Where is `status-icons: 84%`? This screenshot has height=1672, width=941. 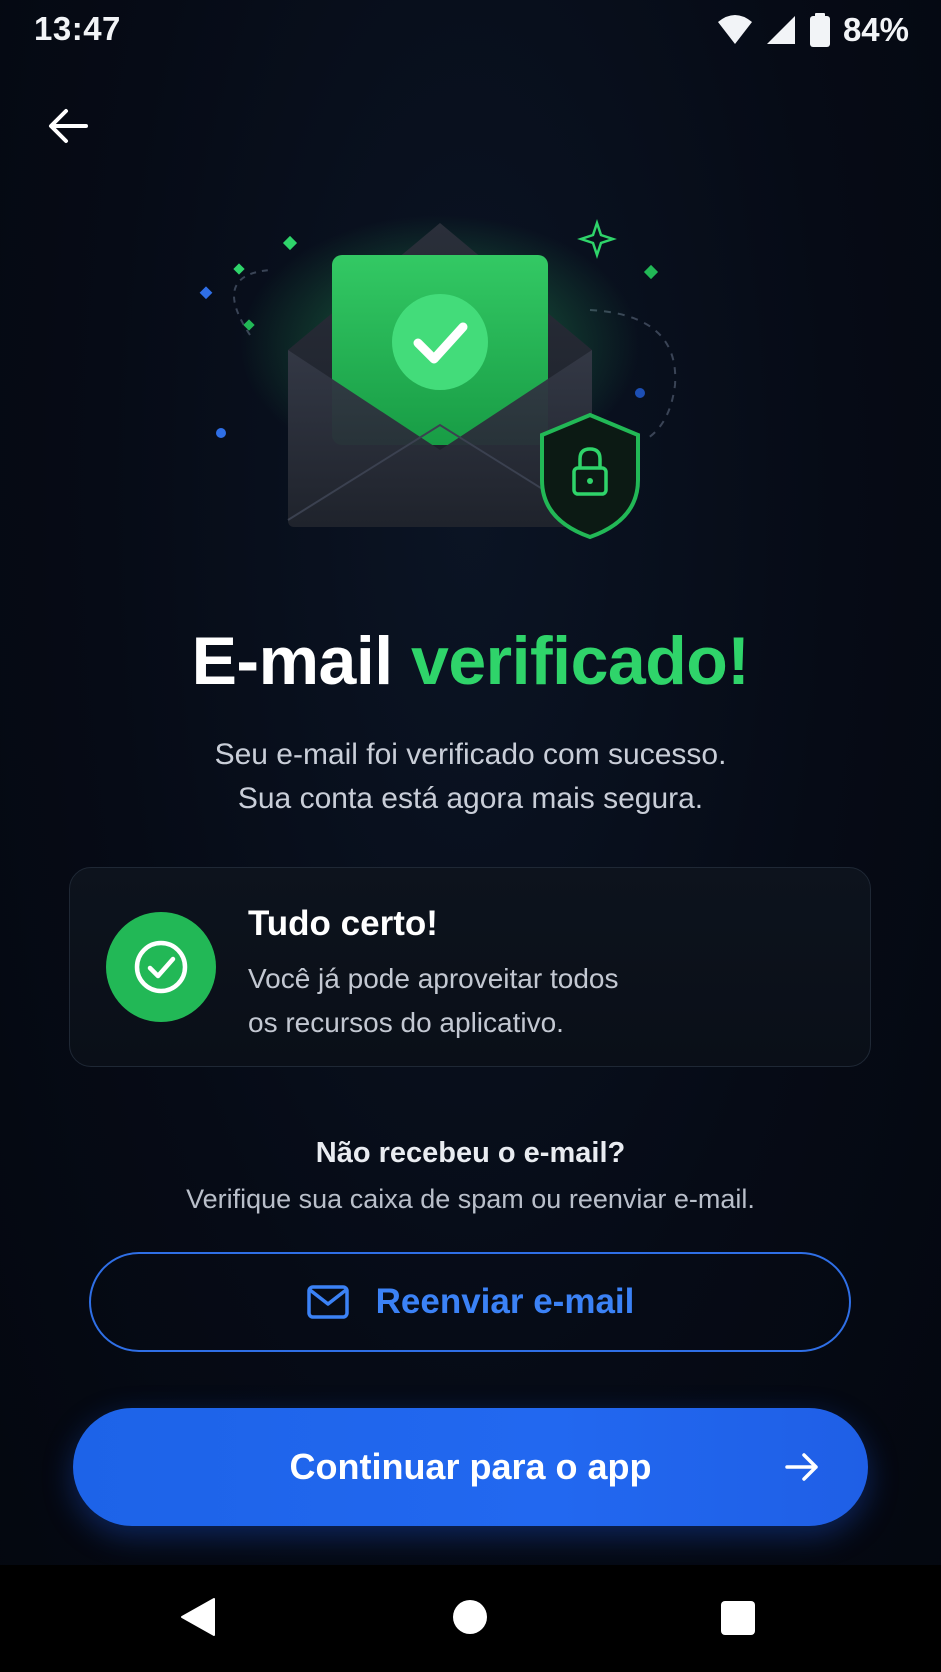
status-icons: 84% is located at coordinates (813, 30).